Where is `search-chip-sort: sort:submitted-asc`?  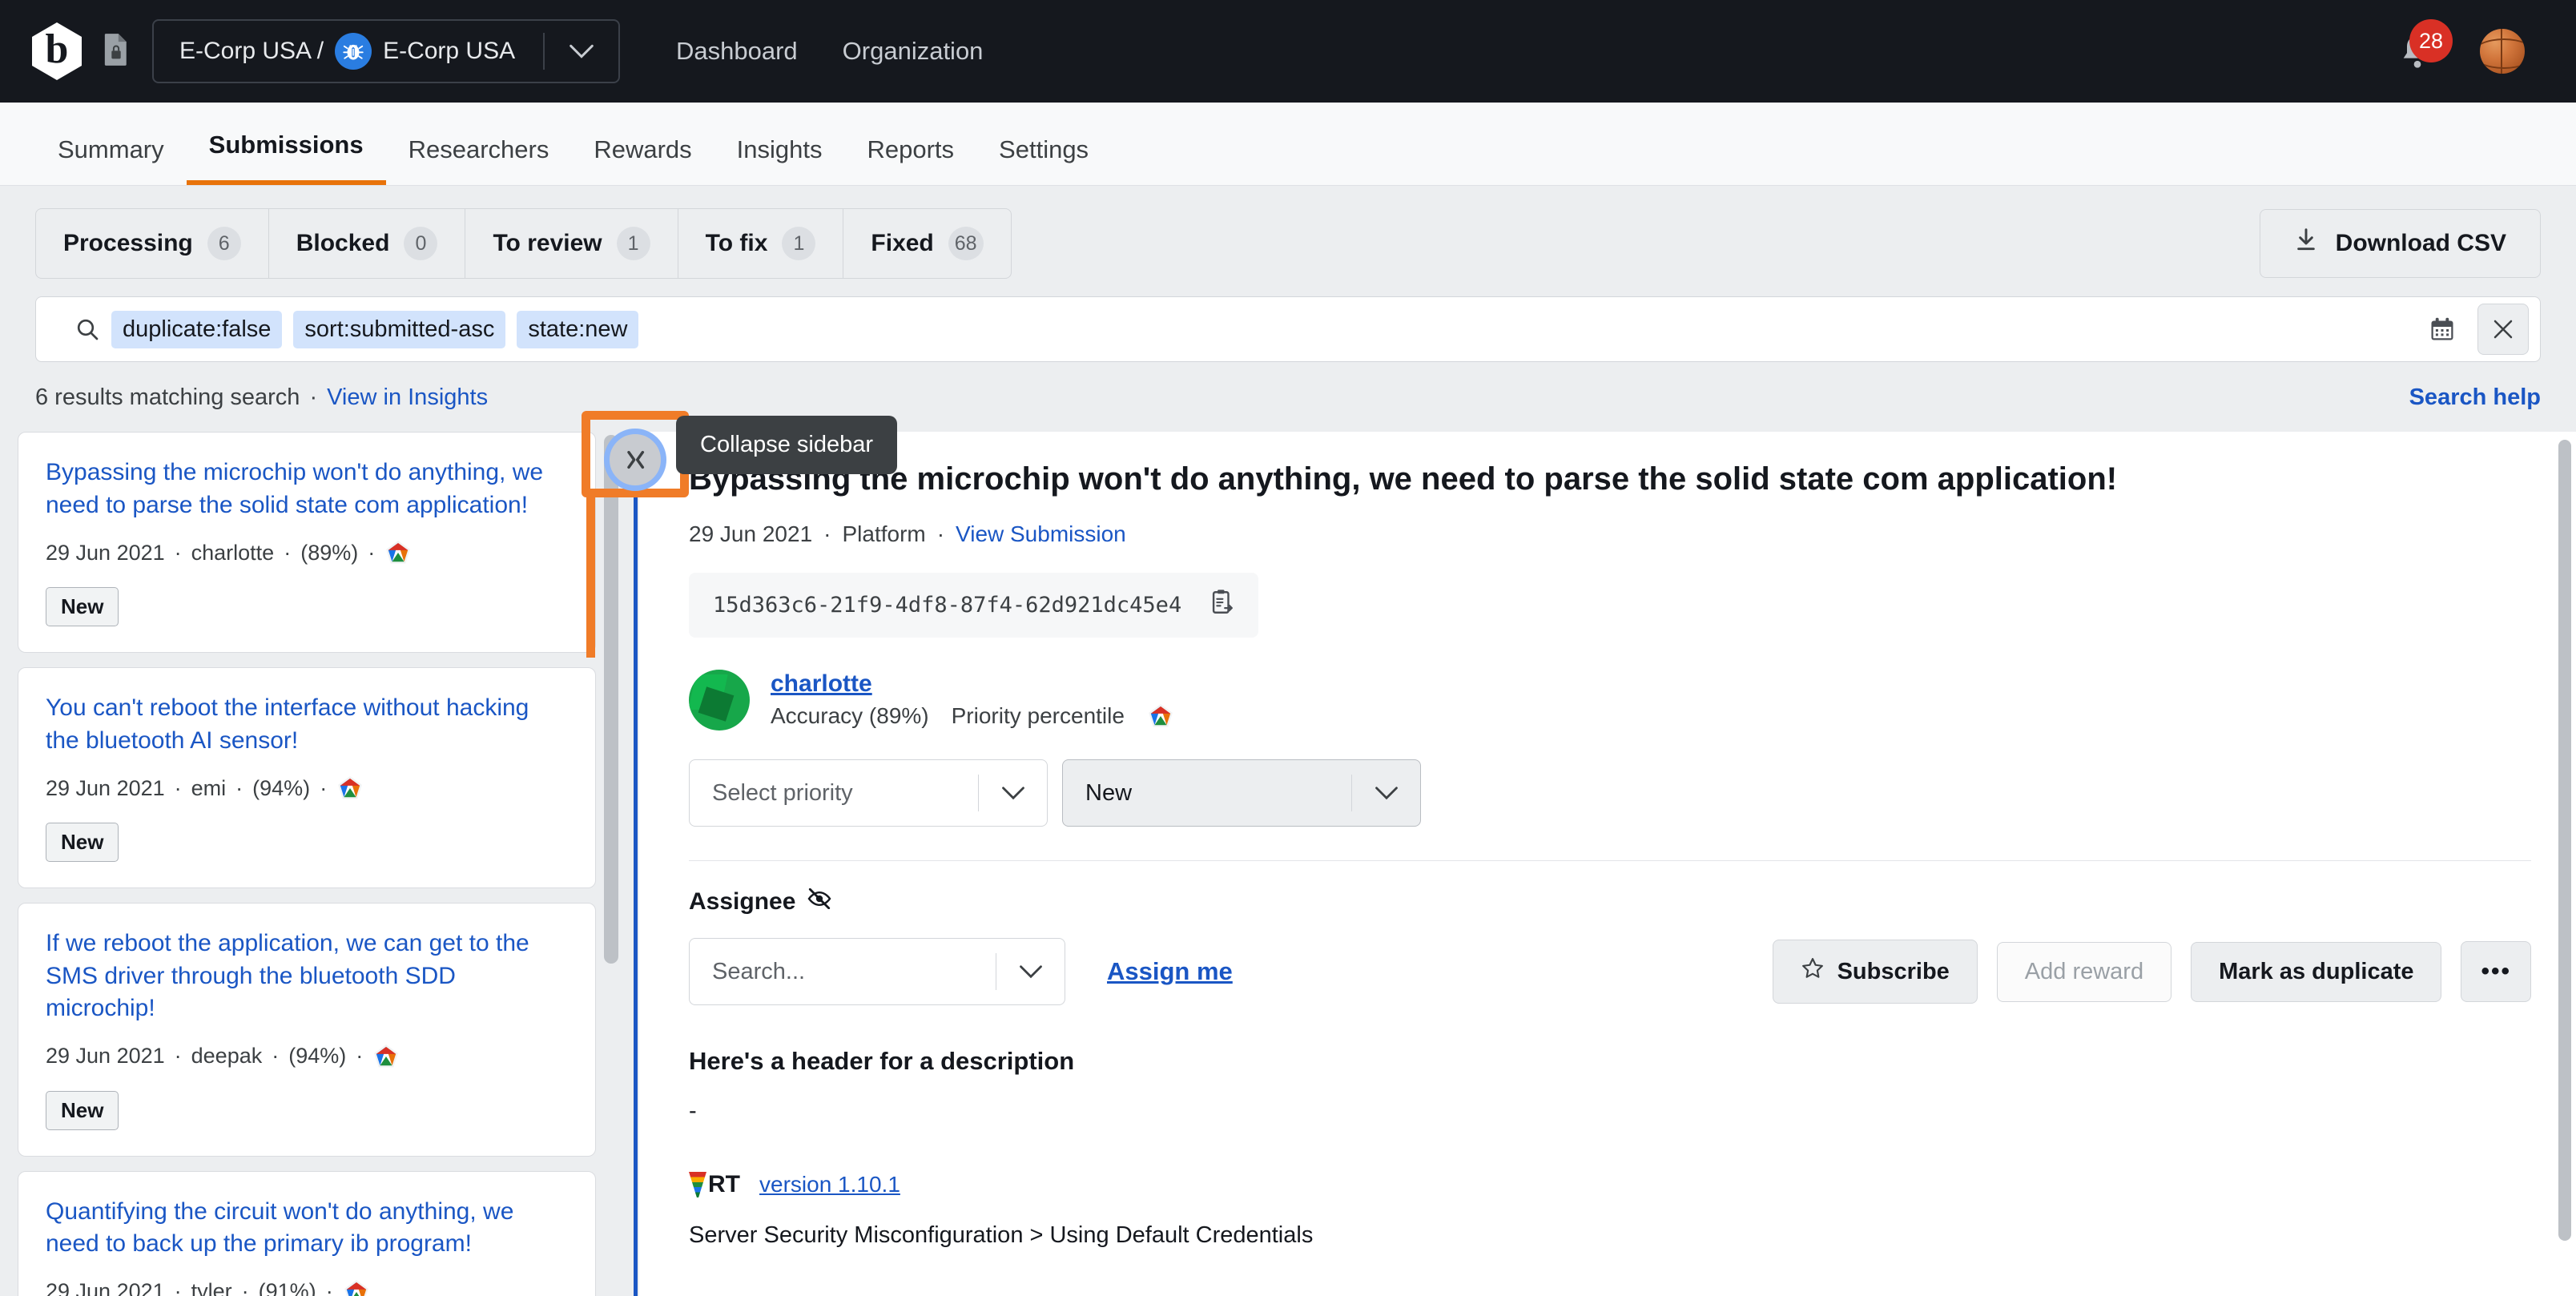
search-chip-sort: sort:submitted-asc is located at coordinates (400, 329).